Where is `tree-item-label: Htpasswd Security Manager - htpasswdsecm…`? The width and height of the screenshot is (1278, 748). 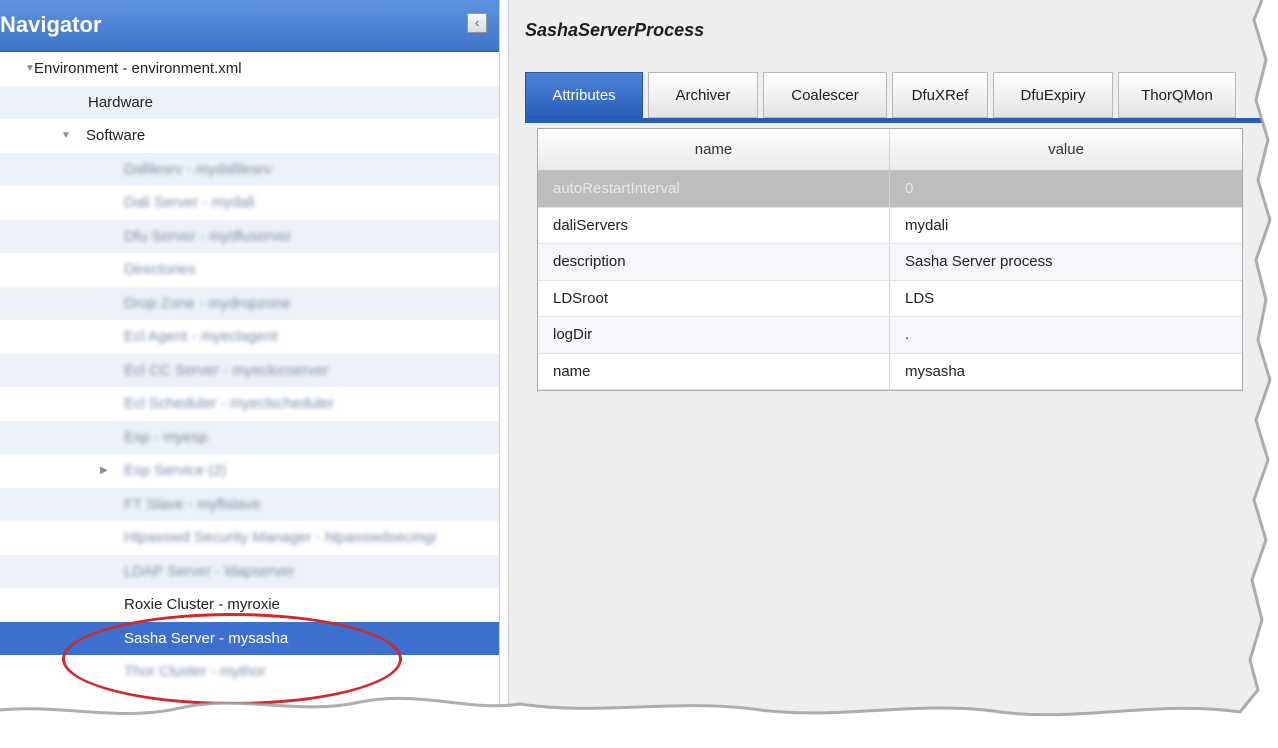
tree-item-label: Htpasswd Security Manager - htpasswdsecm… is located at coordinates (281, 537).